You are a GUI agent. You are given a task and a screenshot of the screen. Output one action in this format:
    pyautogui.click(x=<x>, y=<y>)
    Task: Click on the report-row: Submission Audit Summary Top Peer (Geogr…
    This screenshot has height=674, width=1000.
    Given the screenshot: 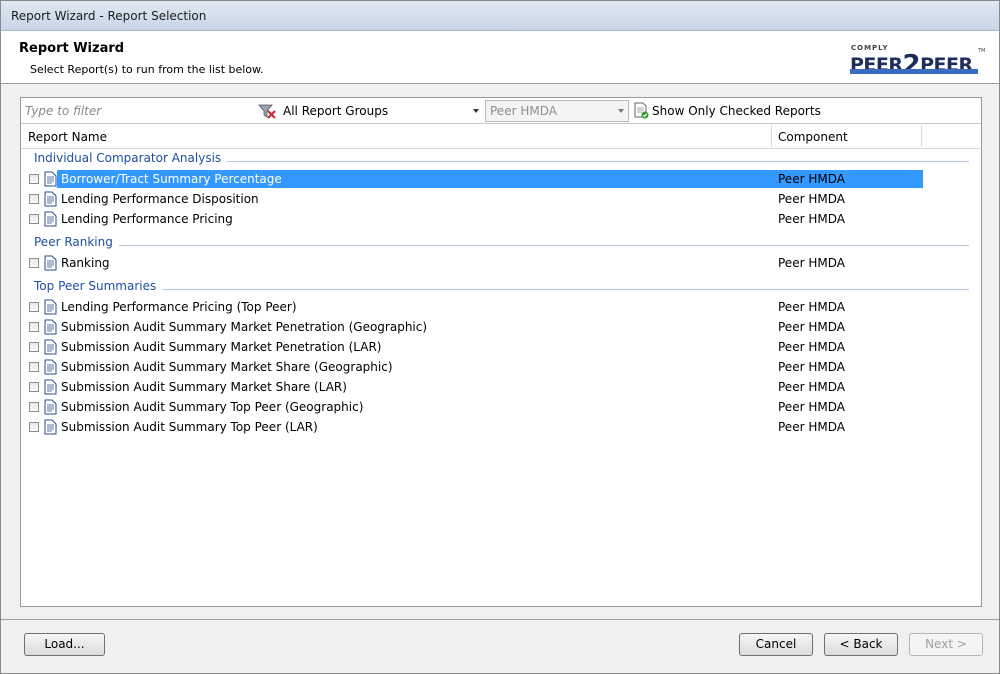 What is the action you would take?
    pyautogui.click(x=501, y=407)
    